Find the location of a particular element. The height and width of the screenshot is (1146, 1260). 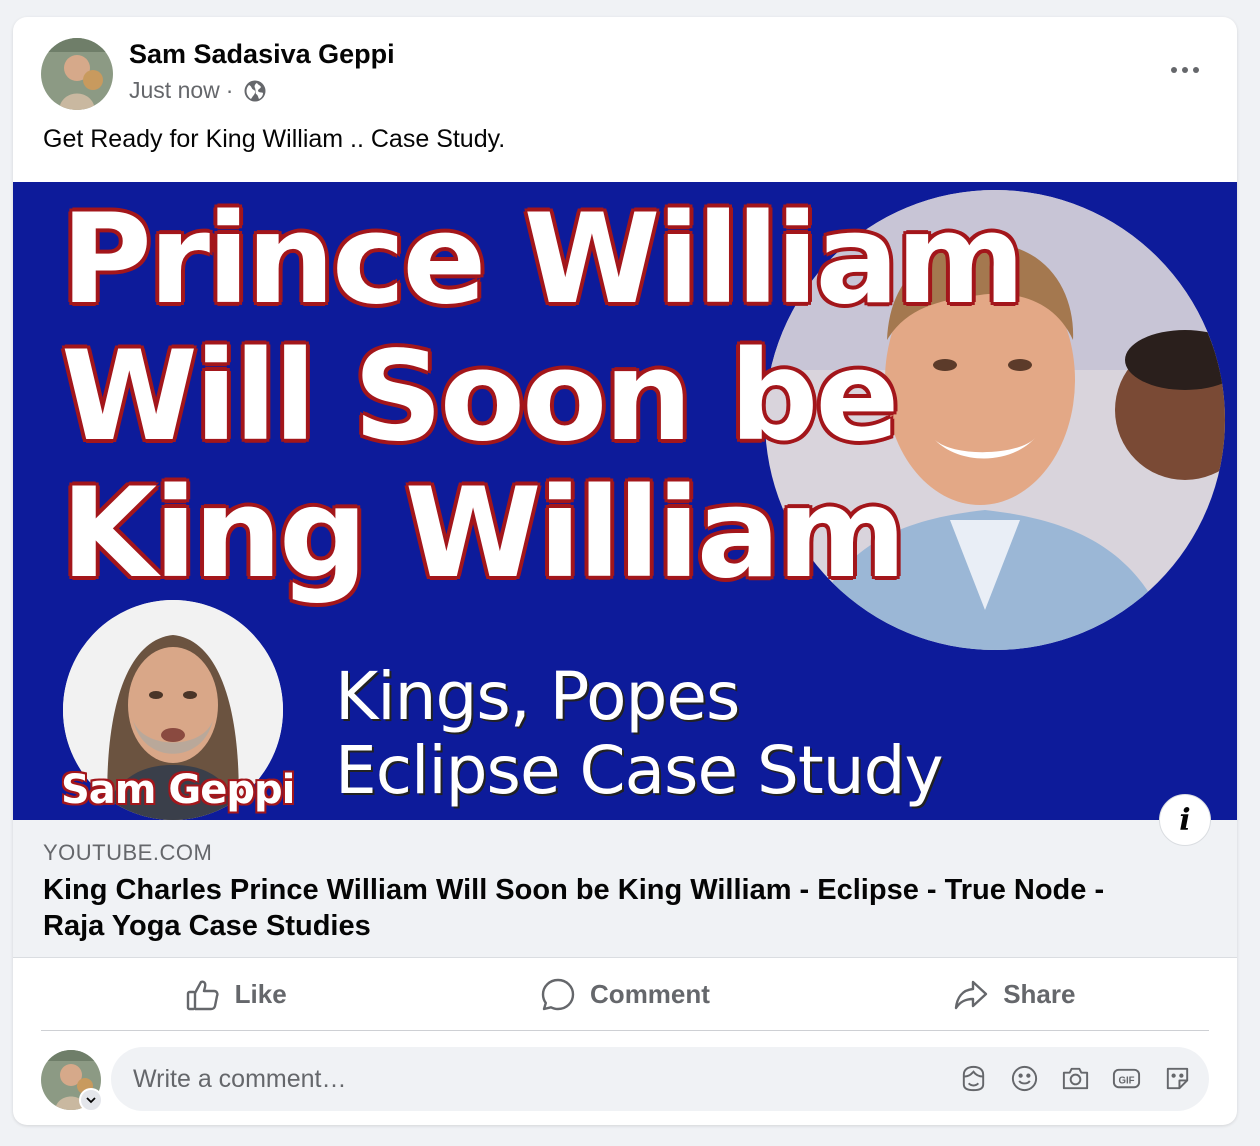

post-meta: Just now · is located at coordinates (198, 90).